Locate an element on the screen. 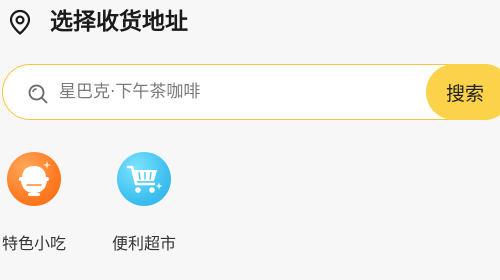 The image size is (500, 280). category-label: 特色小吃 is located at coordinates (33, 243).